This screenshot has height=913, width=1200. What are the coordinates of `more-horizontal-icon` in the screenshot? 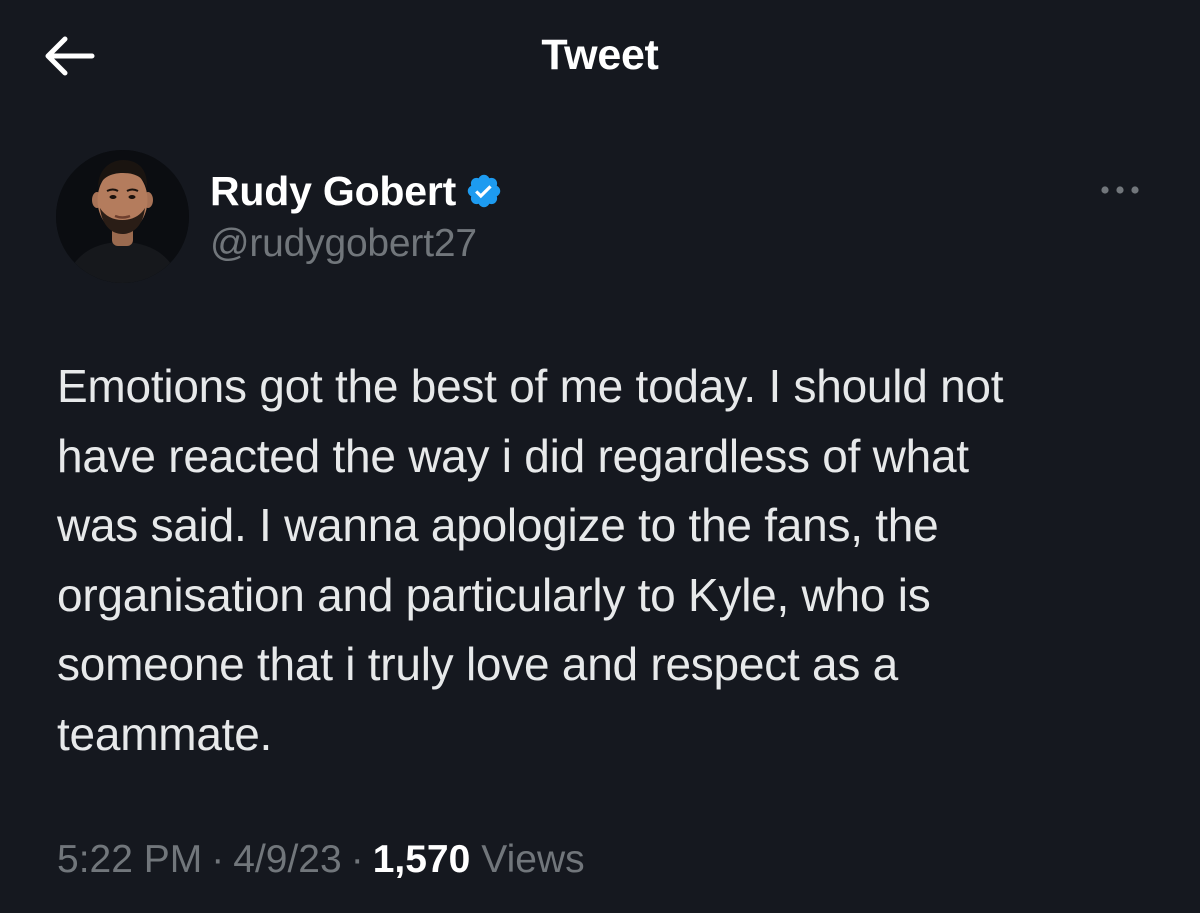 It's located at (1120, 190).